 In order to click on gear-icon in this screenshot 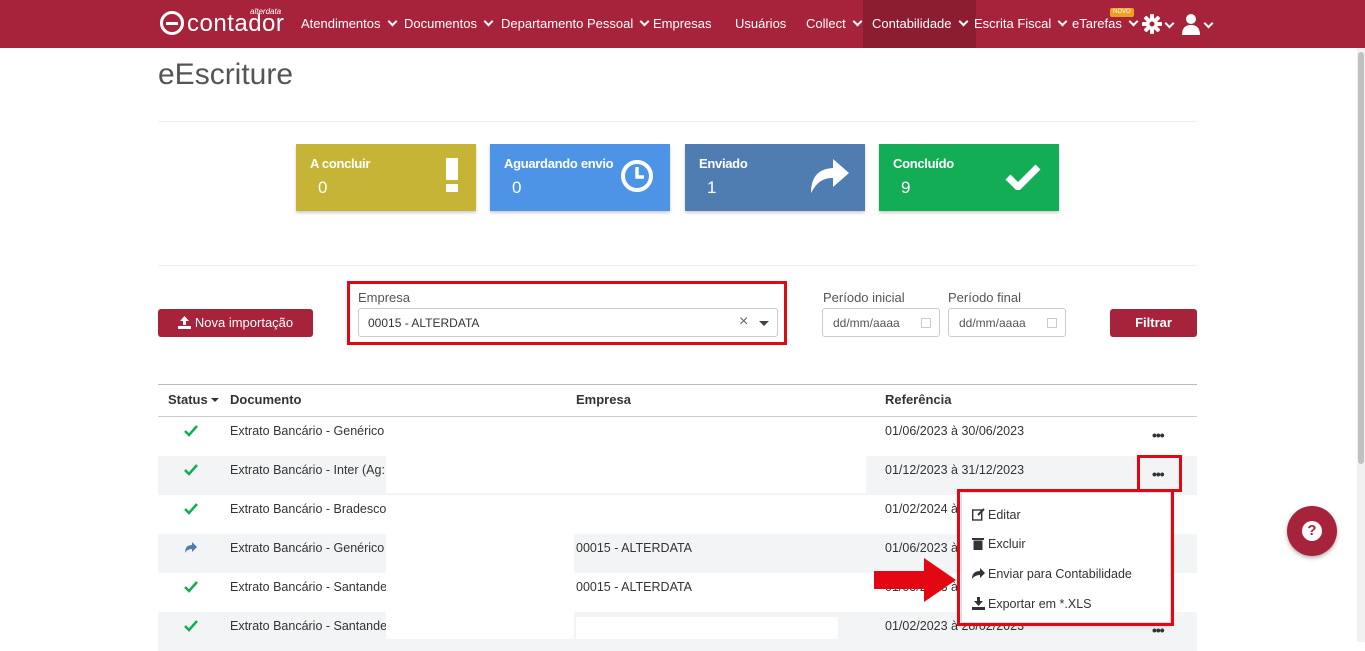, I will do `click(1152, 24)`.